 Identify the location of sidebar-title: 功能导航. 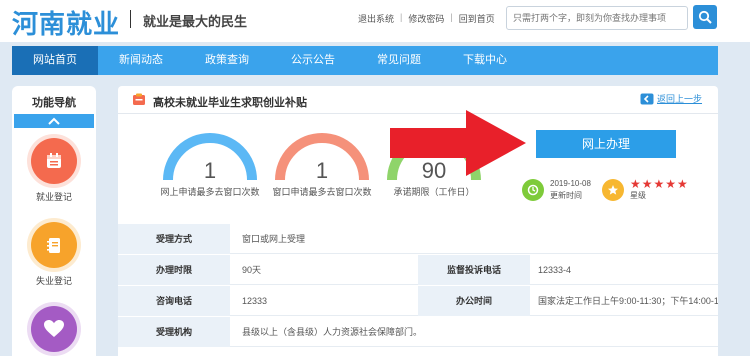
(54, 103).